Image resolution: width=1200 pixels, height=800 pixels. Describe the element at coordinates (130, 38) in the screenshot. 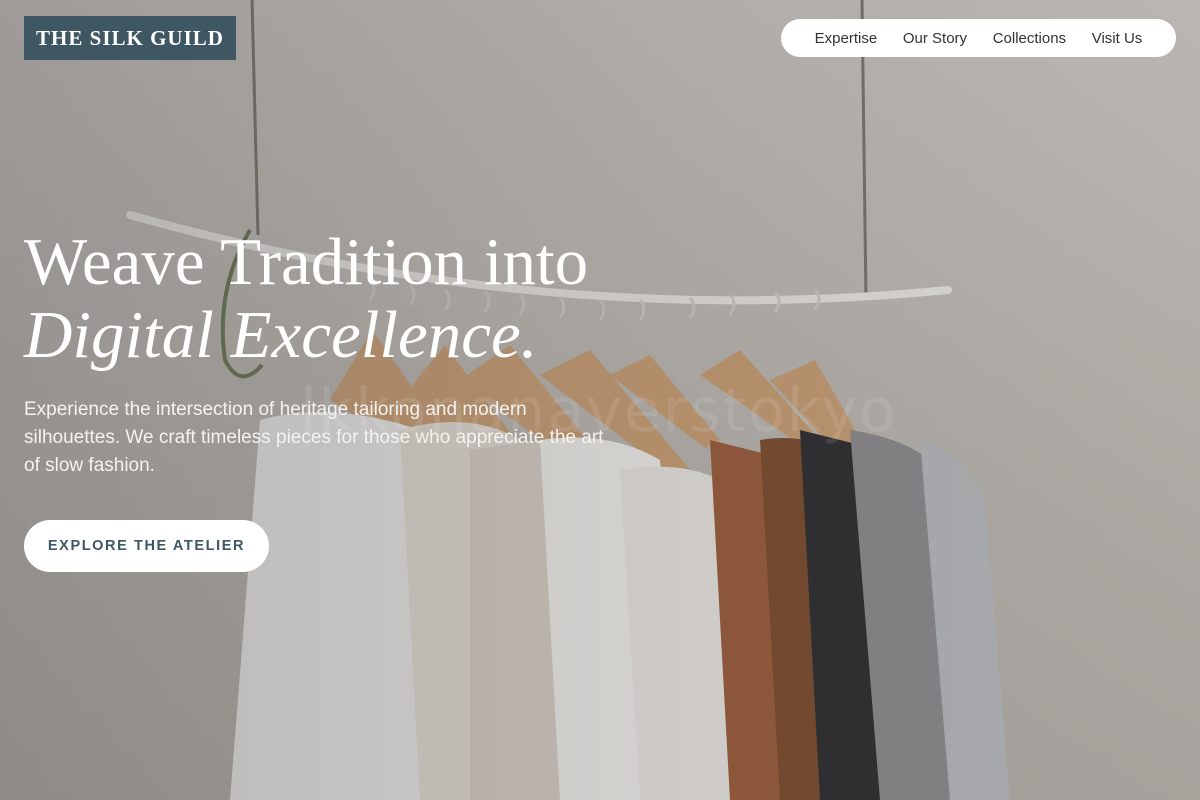

I see `brand-logo: THE SILK GUILD` at that location.